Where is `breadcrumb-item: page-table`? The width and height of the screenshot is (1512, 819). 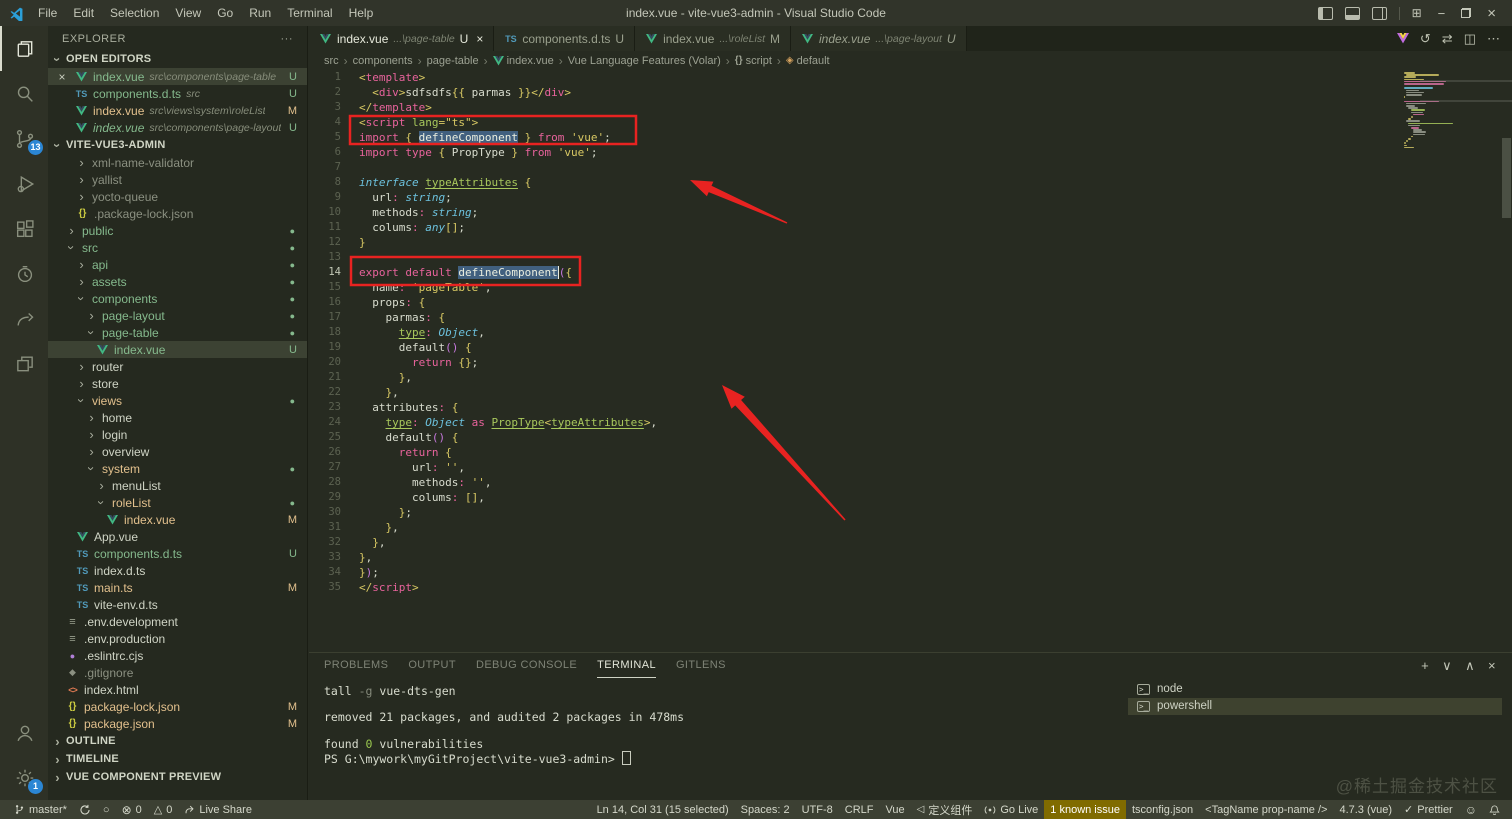
breadcrumb-item: page-table is located at coordinates (453, 61).